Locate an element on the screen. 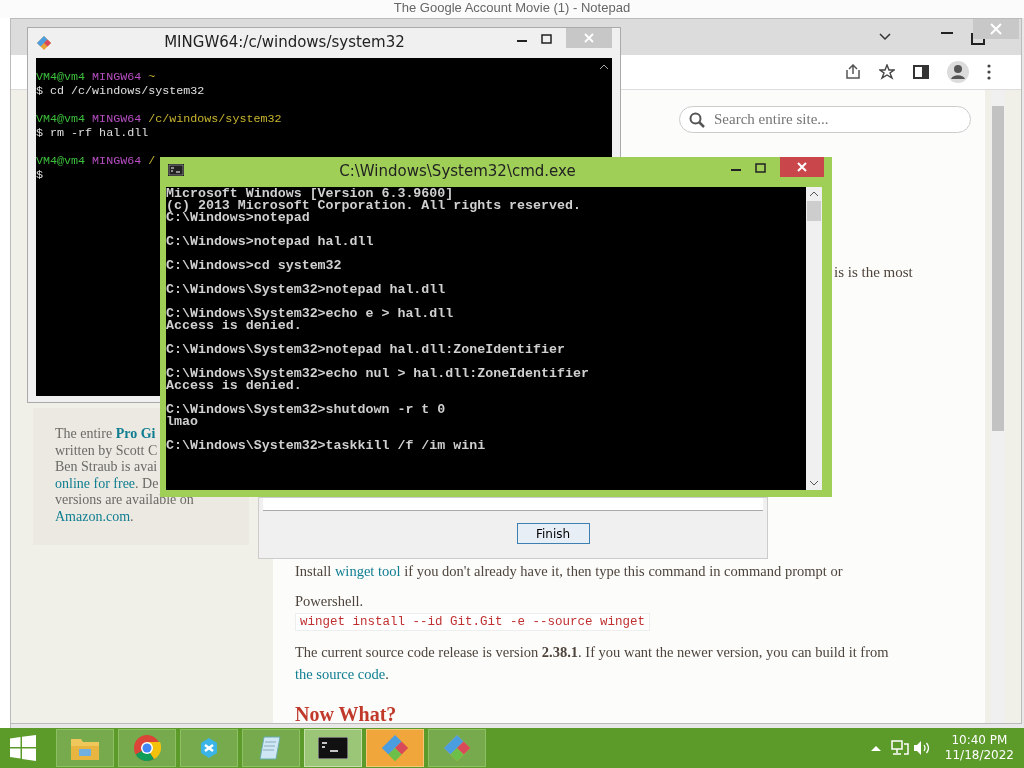 The width and height of the screenshot is (1024, 768). notepad-icon is located at coordinates (271, 748).